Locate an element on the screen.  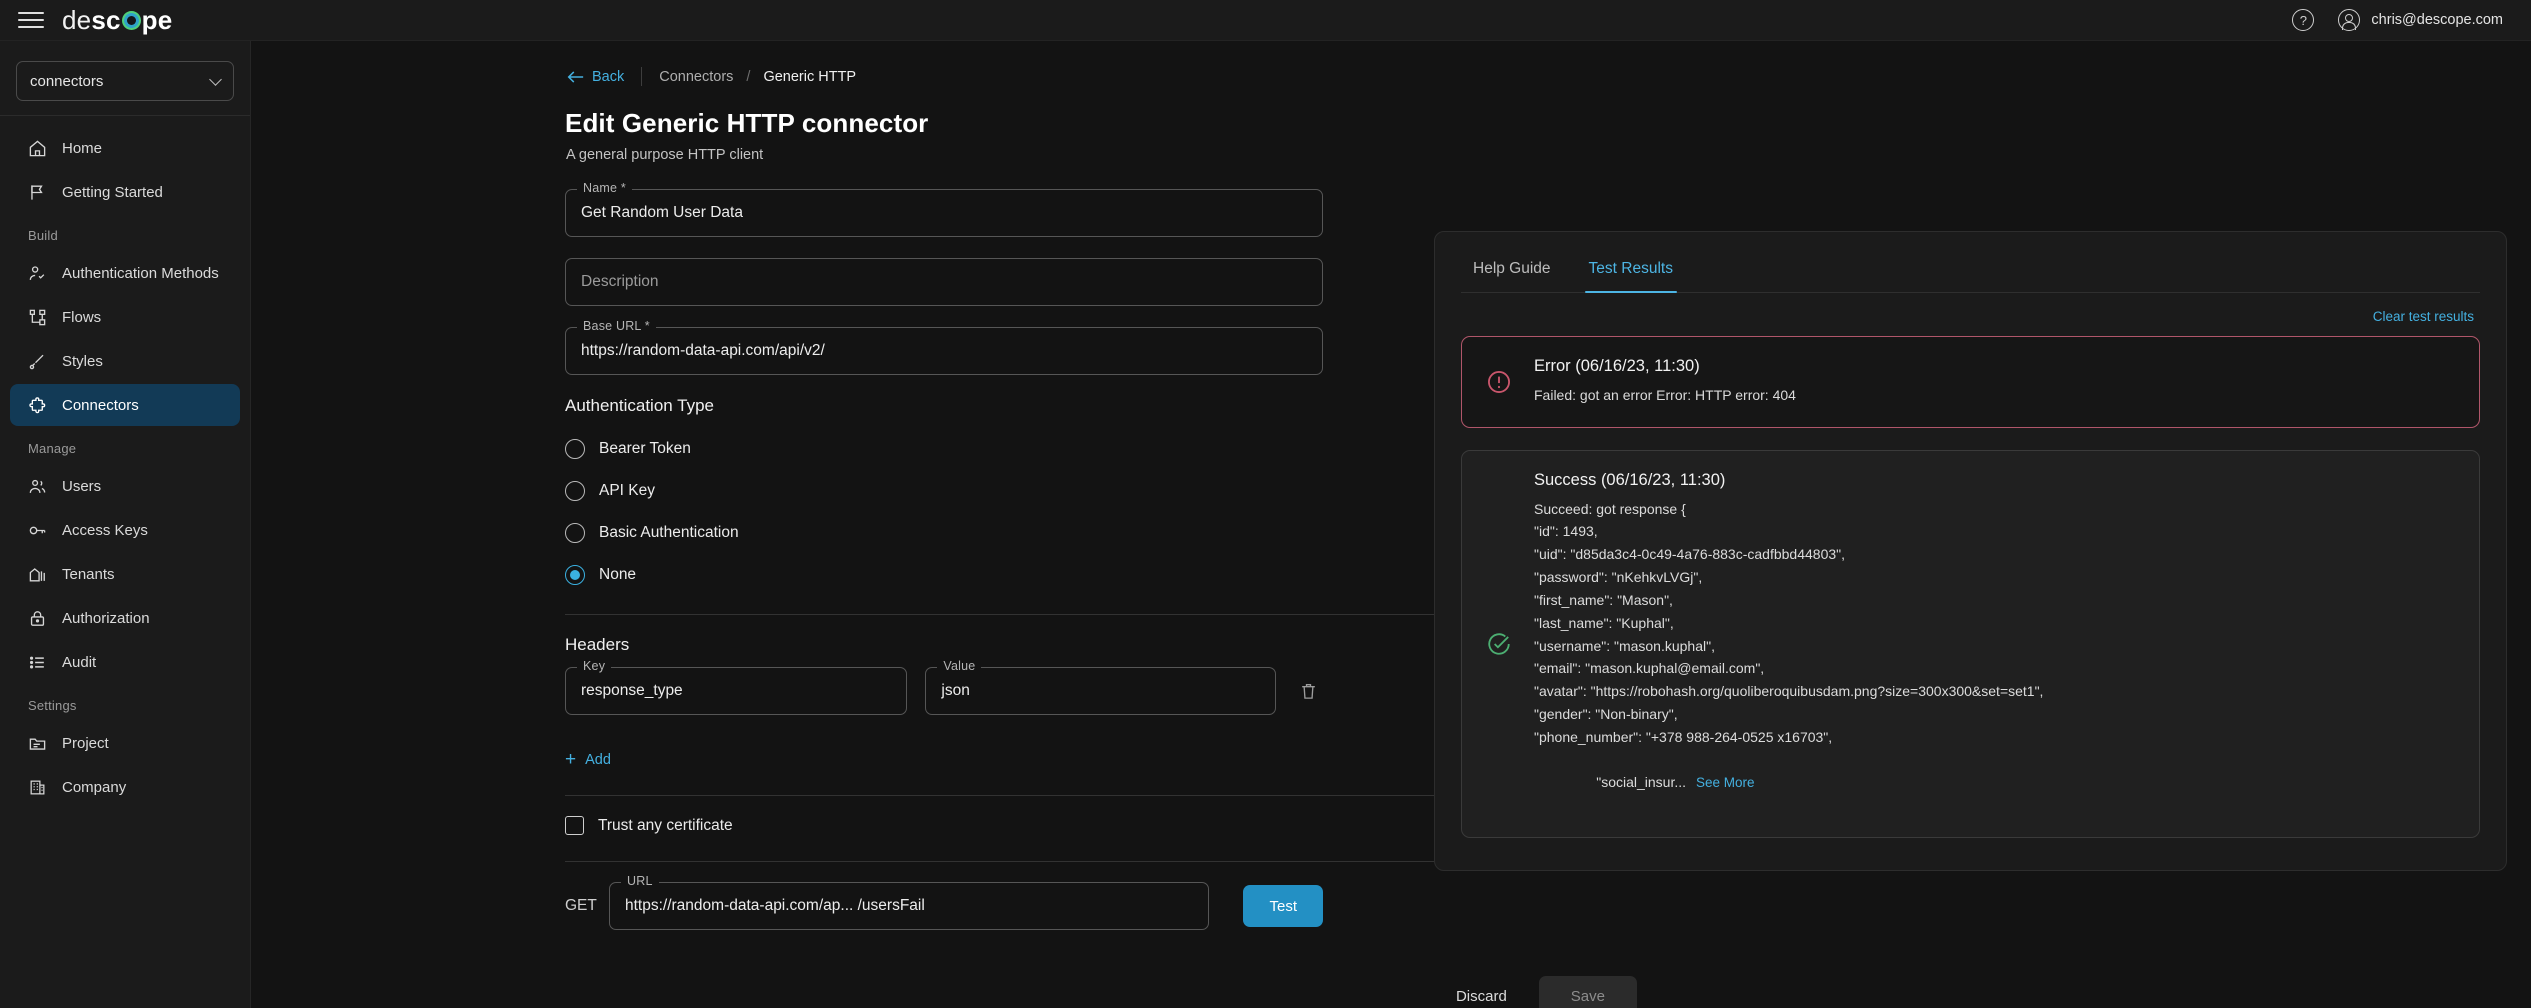
arrow-left-icon is located at coordinates (575, 76).